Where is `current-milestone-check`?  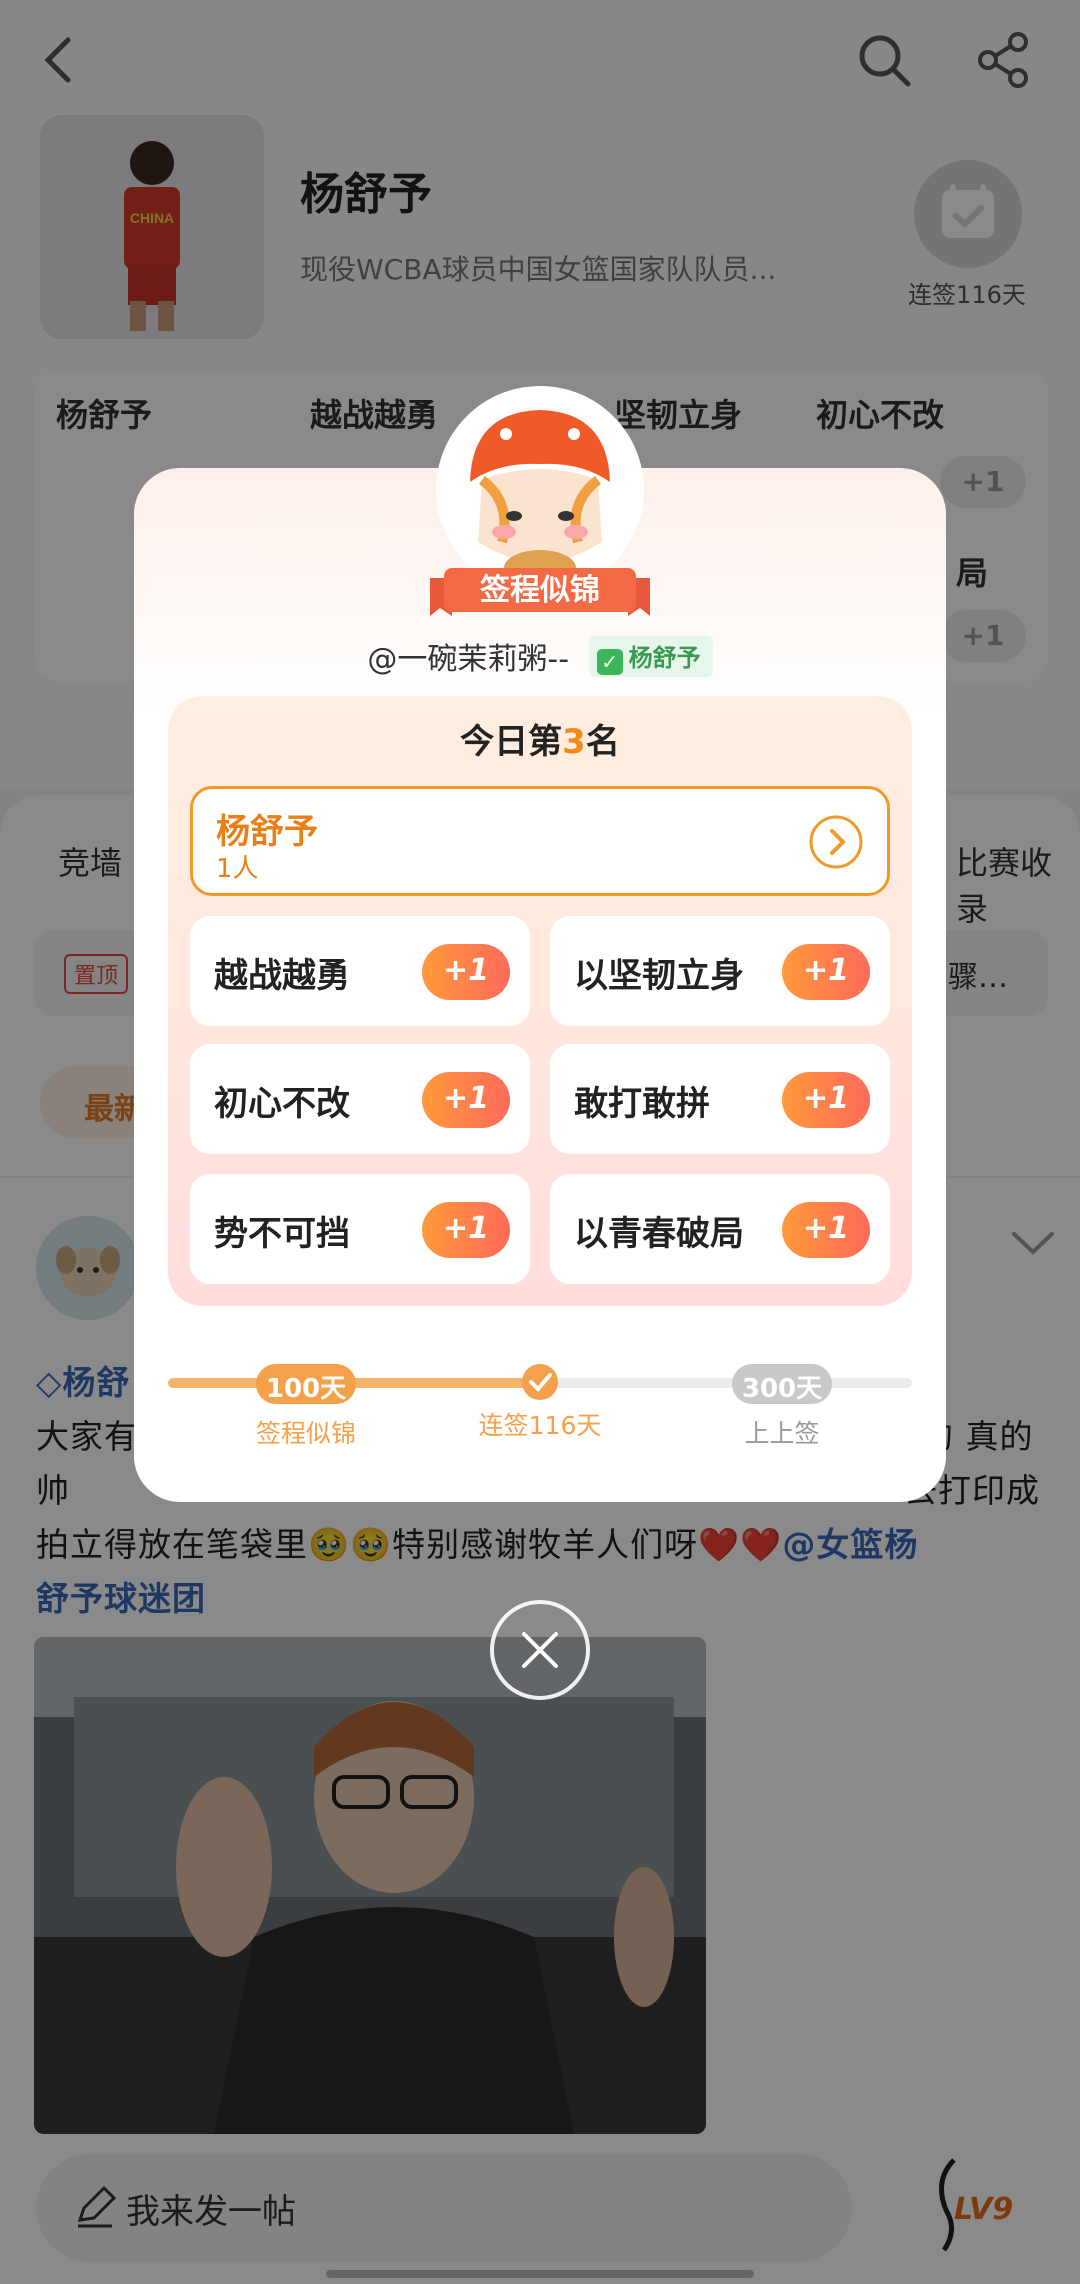
current-milestone-check is located at coordinates (540, 1382).